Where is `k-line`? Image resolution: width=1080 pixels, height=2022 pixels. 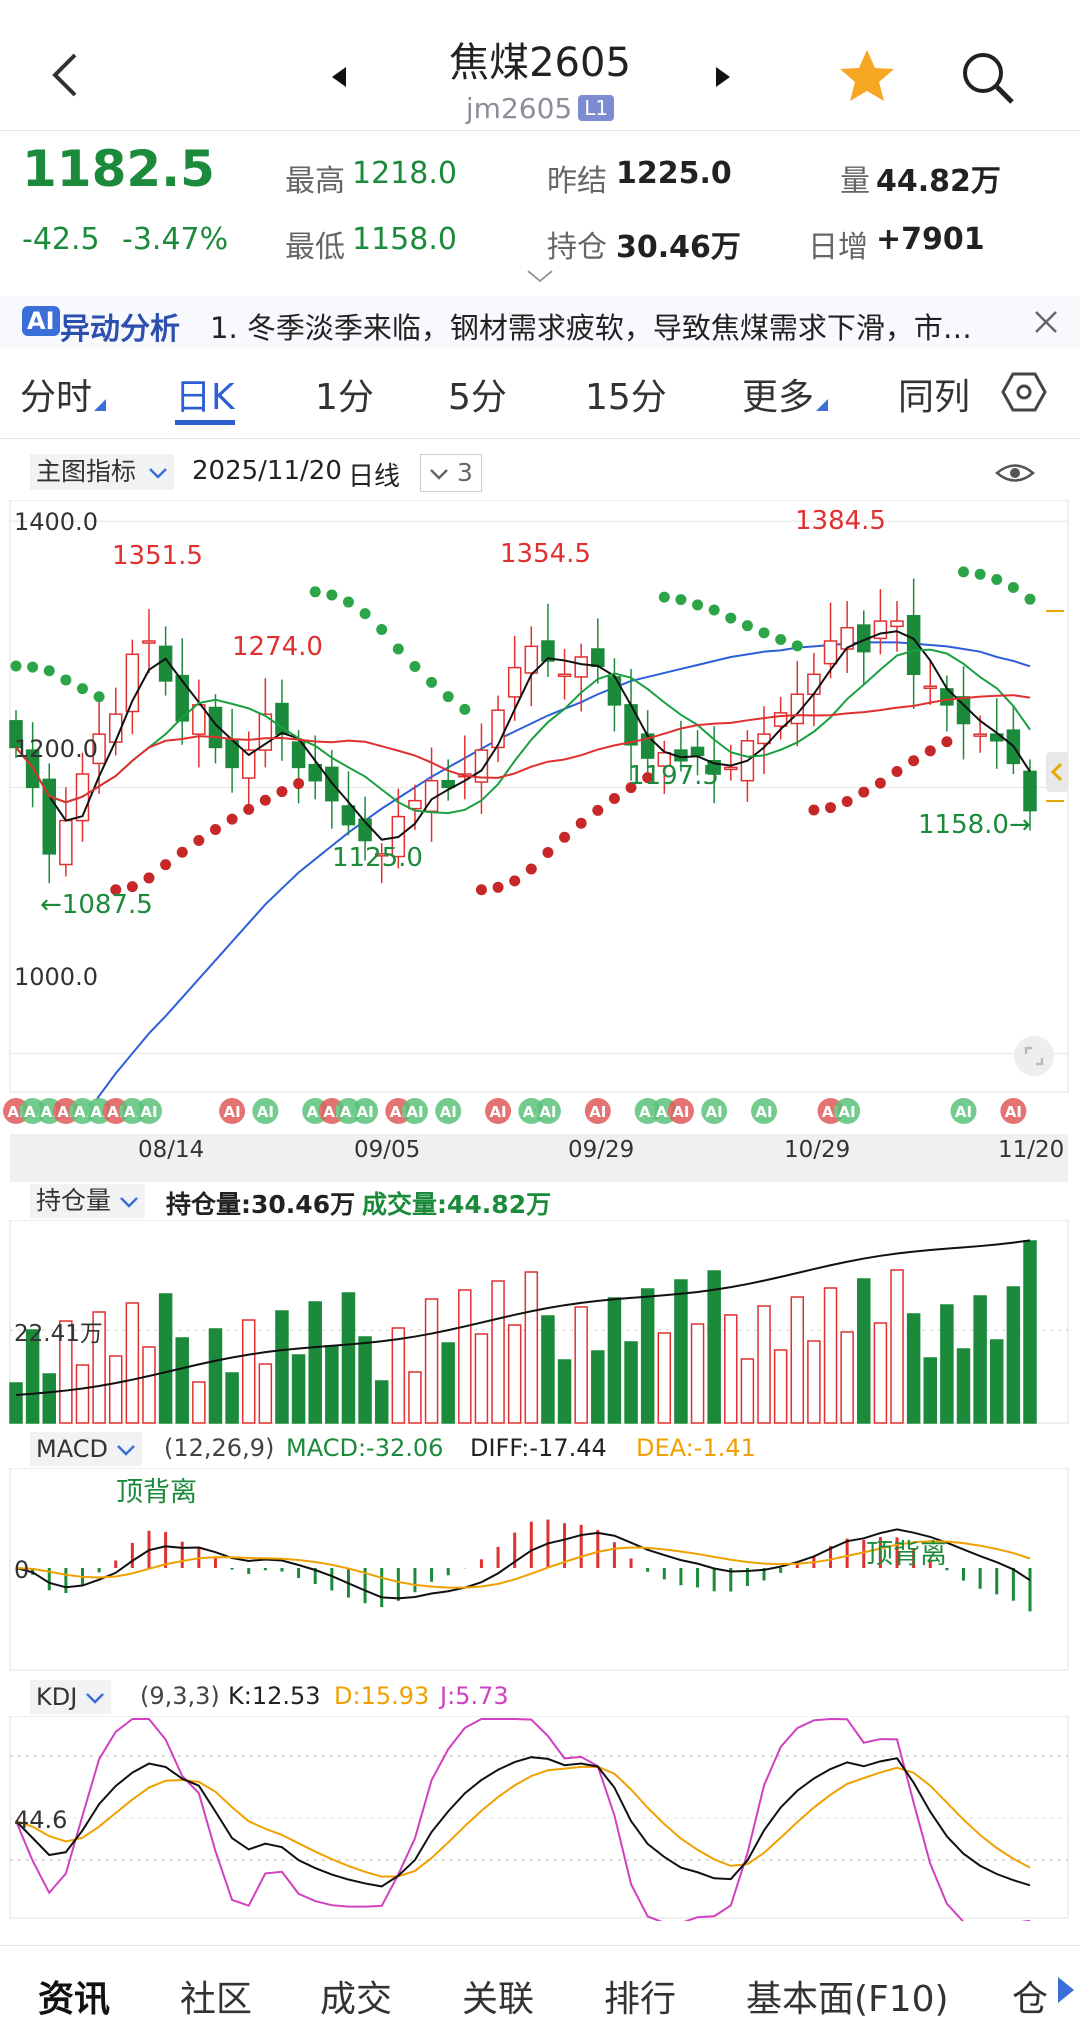
k-line is located at coordinates (523, 1822).